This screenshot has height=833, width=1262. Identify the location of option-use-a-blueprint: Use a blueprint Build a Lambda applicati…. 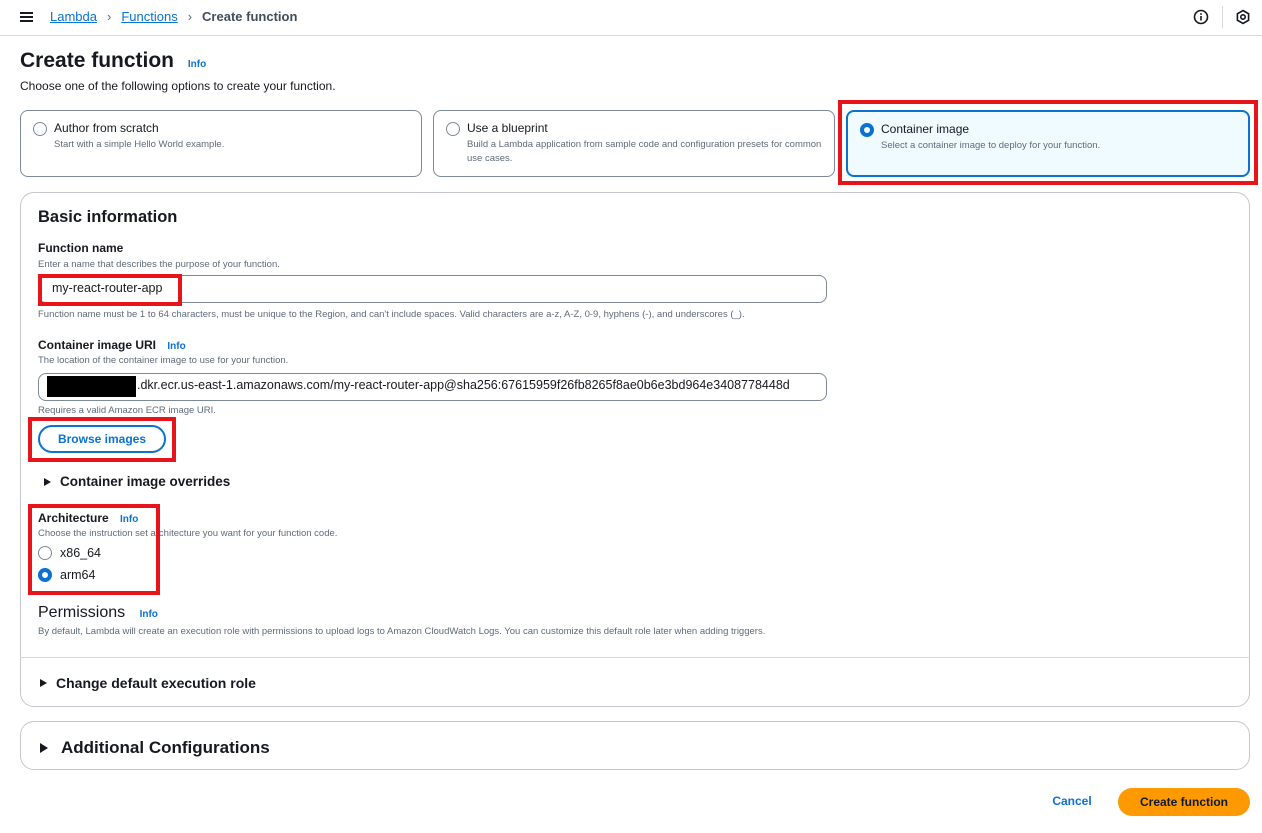
(634, 143).